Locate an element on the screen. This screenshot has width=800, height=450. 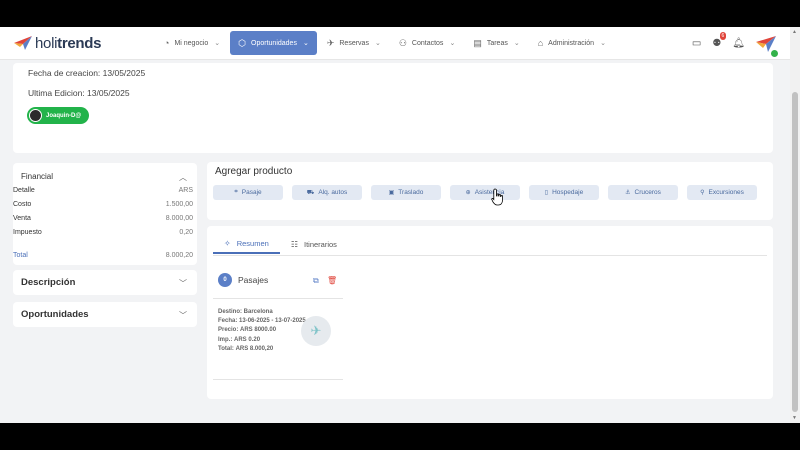
scroll-thumb is located at coordinates (795, 252).